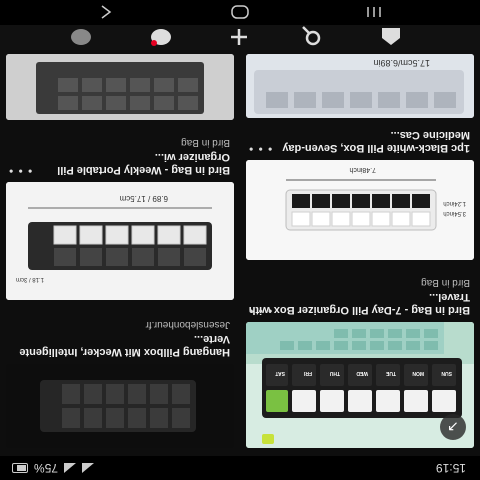 This screenshot has width=480, height=480. Describe the element at coordinates (453, 427) in the screenshot. I see `share-button: ↗` at that location.